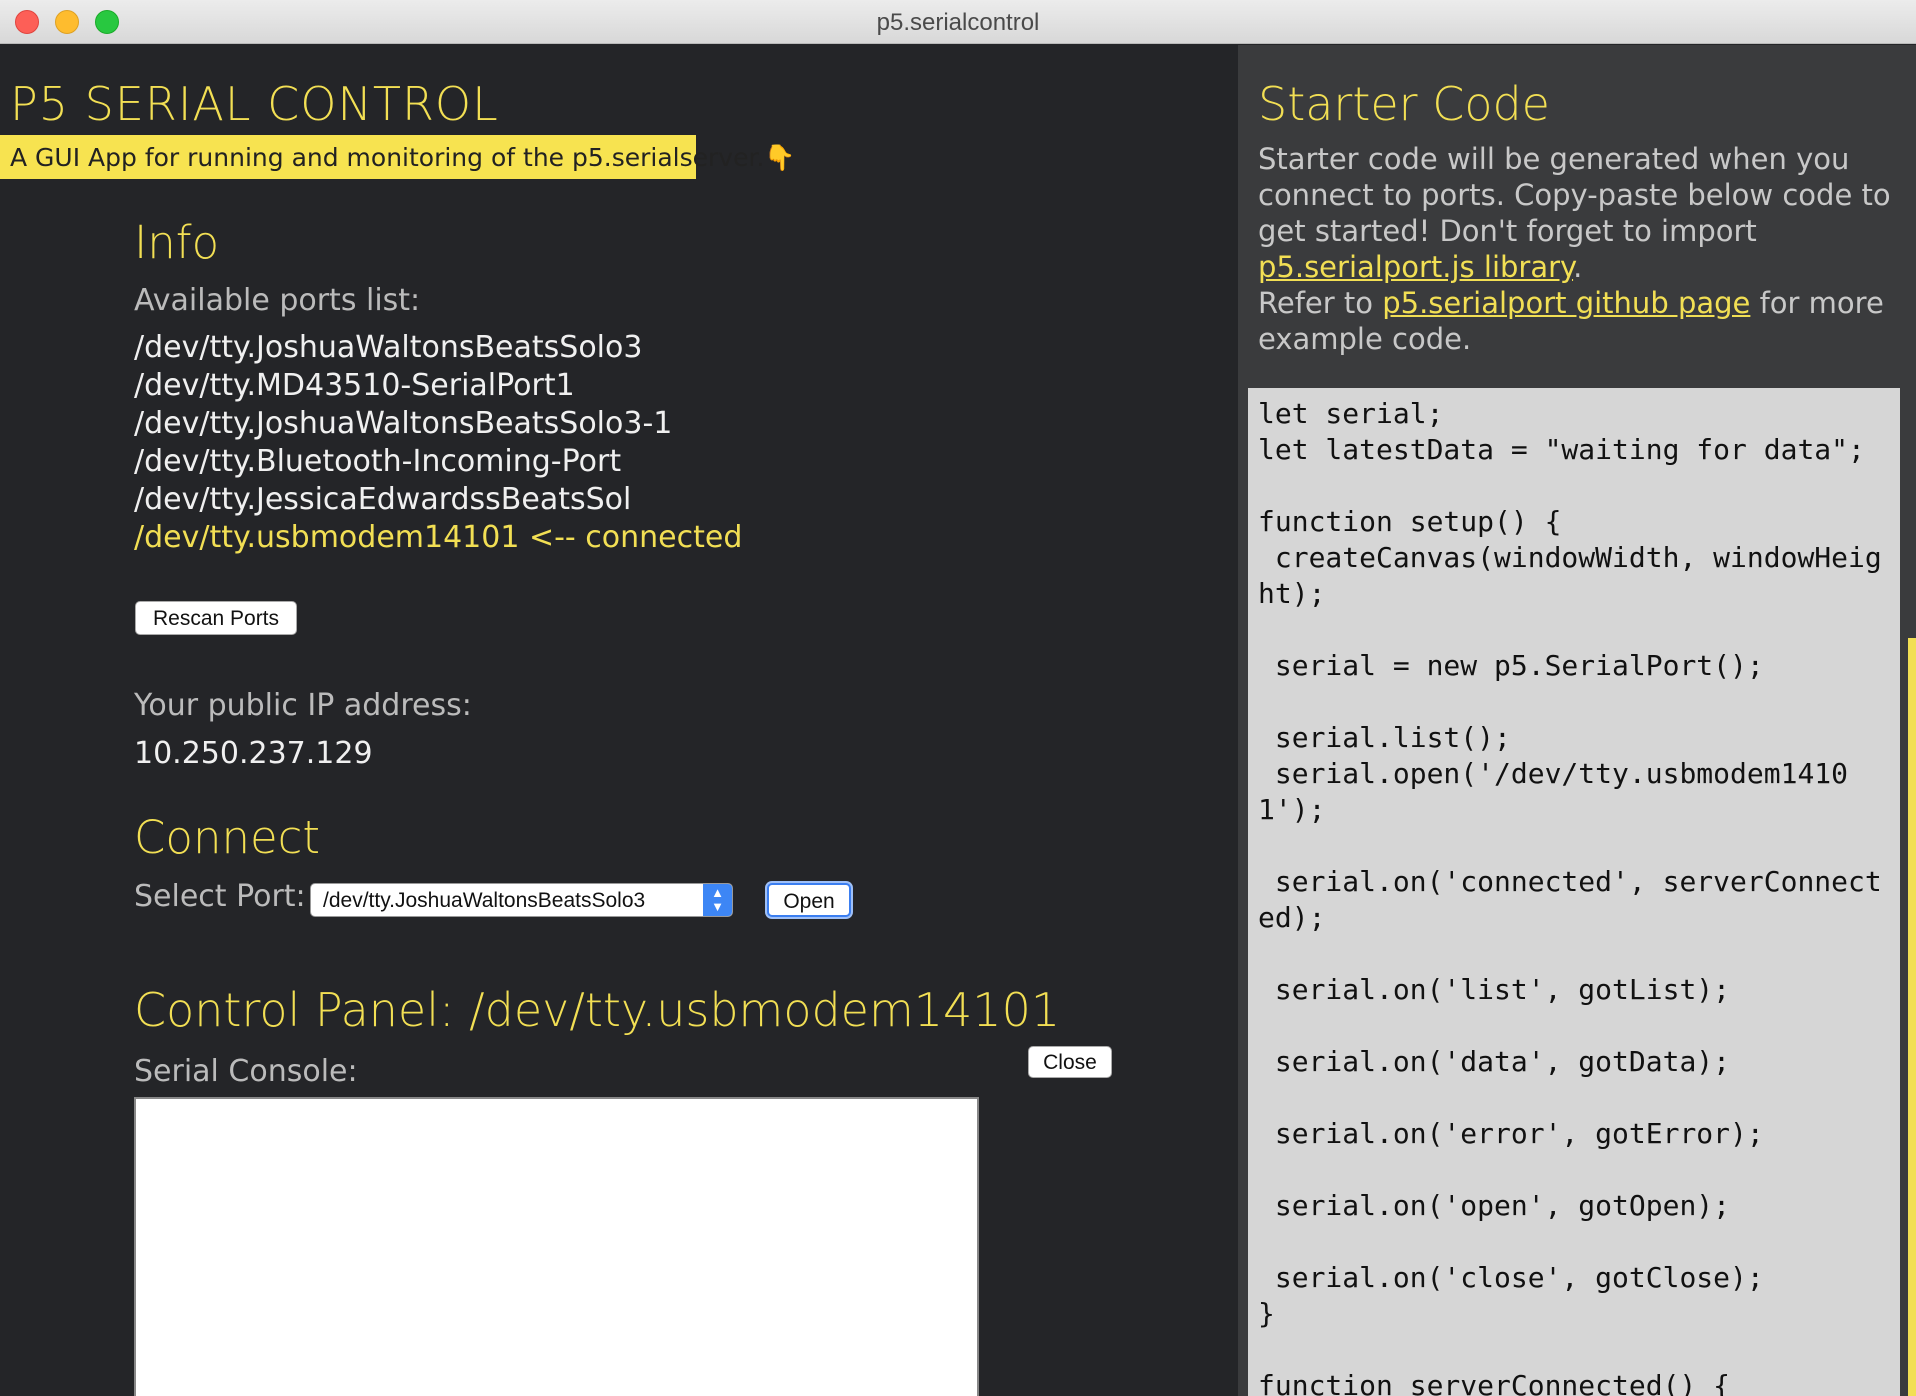 This screenshot has width=1916, height=1396. Describe the element at coordinates (216, 618) in the screenshot. I see `rescan-ports-button: Rescan Ports` at that location.